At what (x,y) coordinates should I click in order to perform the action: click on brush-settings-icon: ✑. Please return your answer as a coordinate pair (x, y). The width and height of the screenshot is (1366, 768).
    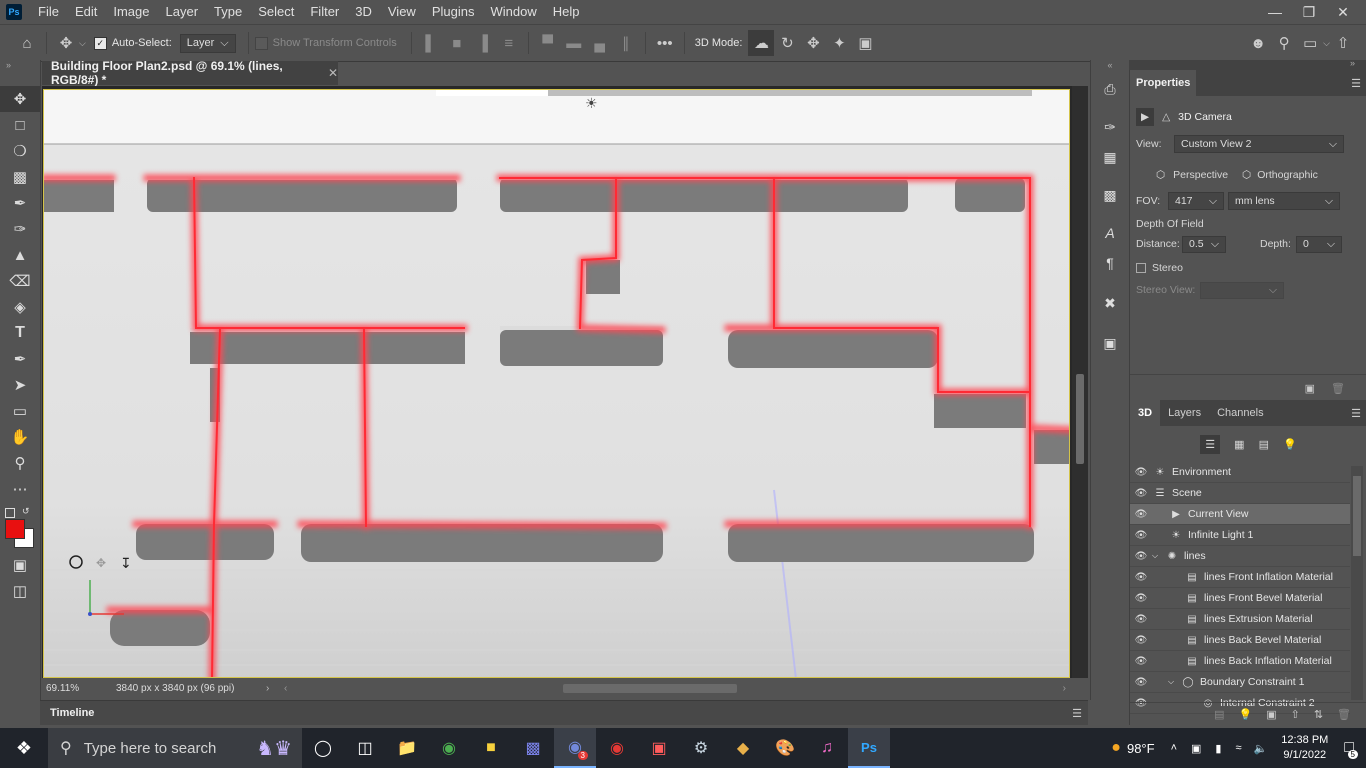
    Looking at the image, I should click on (1110, 127).